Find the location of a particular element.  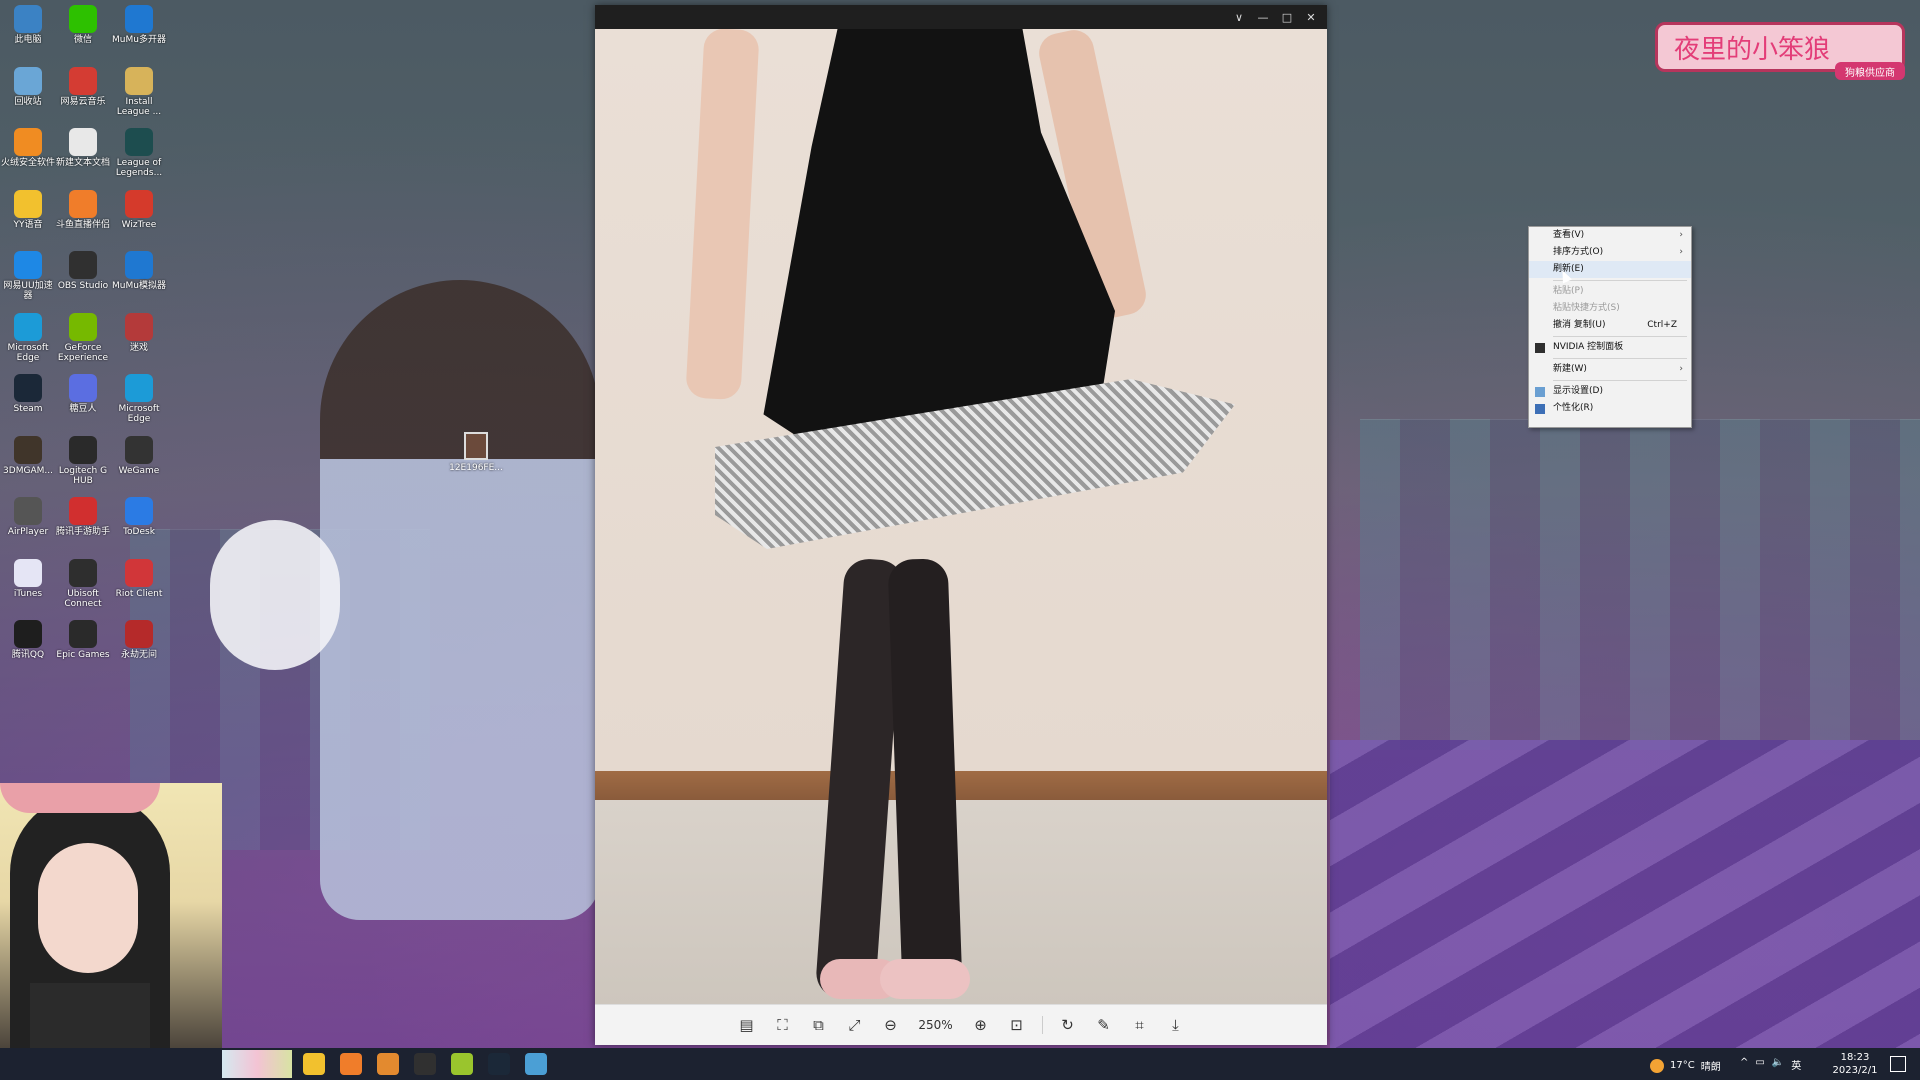

photo-arm-left is located at coordinates (722, 215).